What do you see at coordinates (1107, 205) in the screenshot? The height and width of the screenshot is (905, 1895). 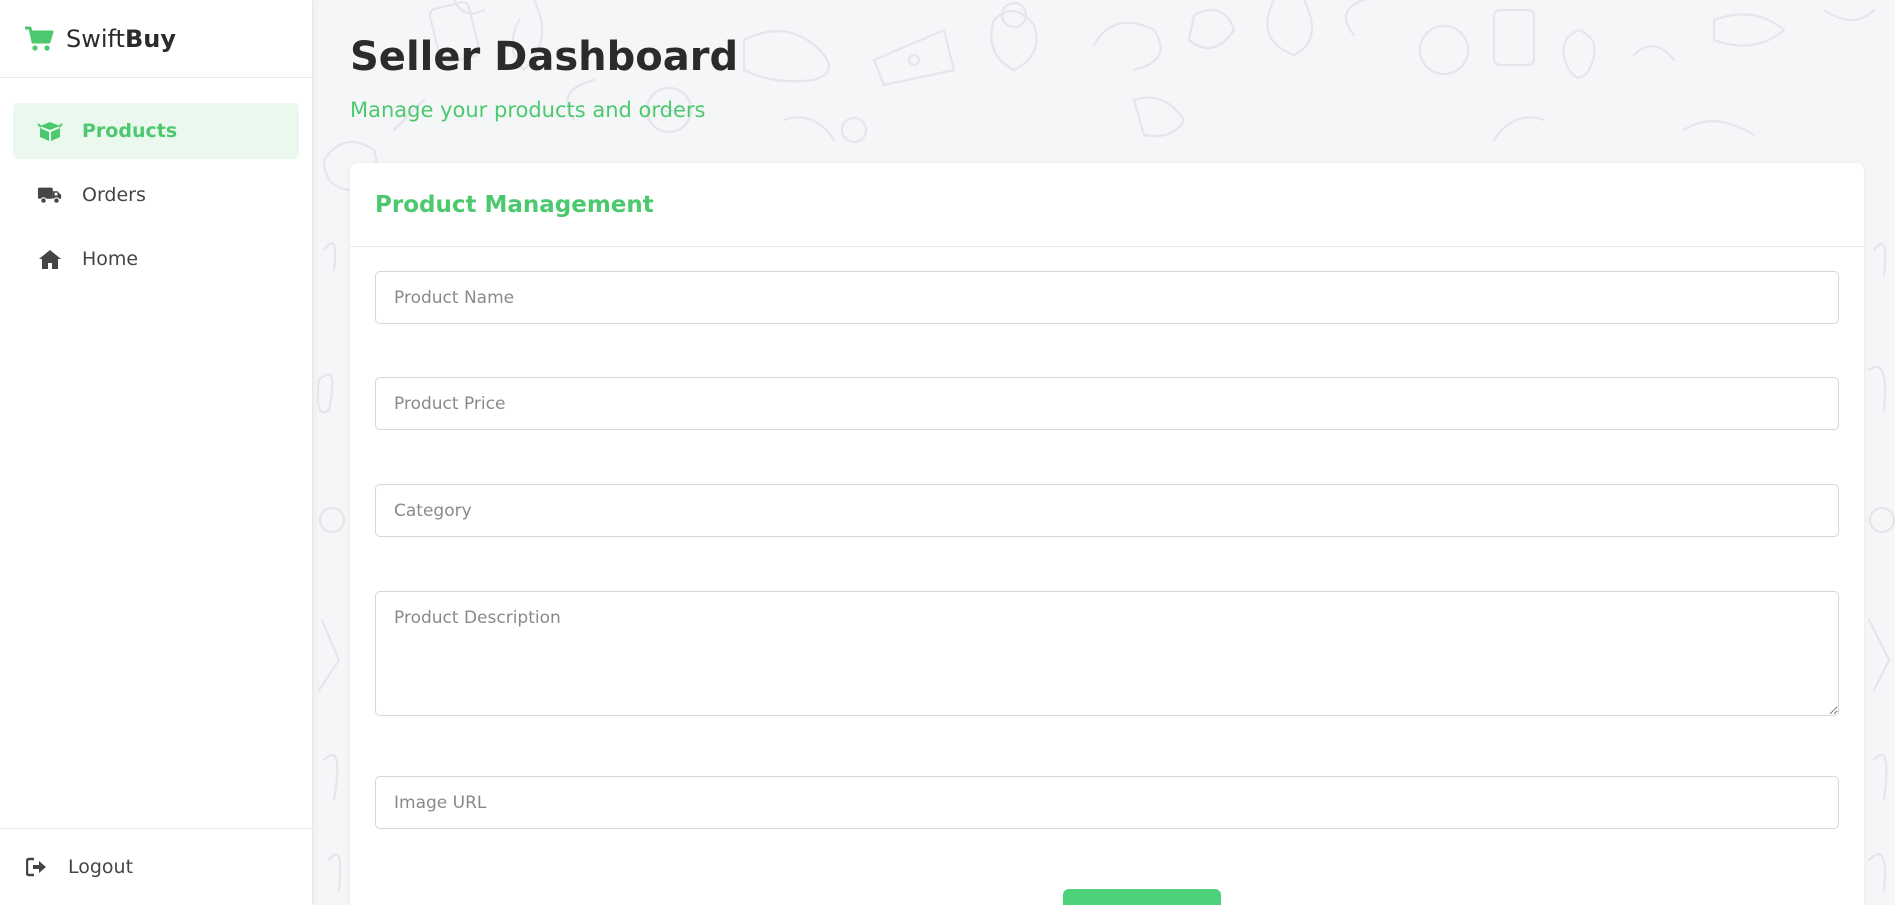 I see `card-header: Product Management` at bounding box center [1107, 205].